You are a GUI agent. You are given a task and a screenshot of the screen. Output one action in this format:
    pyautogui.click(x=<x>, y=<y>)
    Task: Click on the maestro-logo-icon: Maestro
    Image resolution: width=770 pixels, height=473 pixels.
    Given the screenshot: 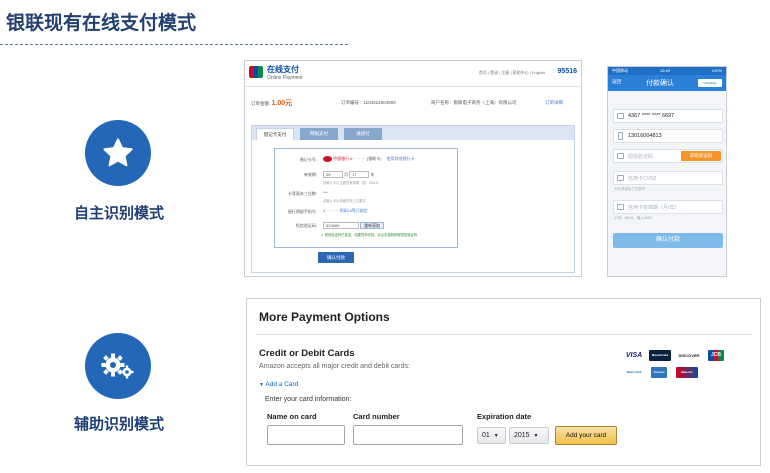 What is the action you would take?
    pyautogui.click(x=687, y=372)
    